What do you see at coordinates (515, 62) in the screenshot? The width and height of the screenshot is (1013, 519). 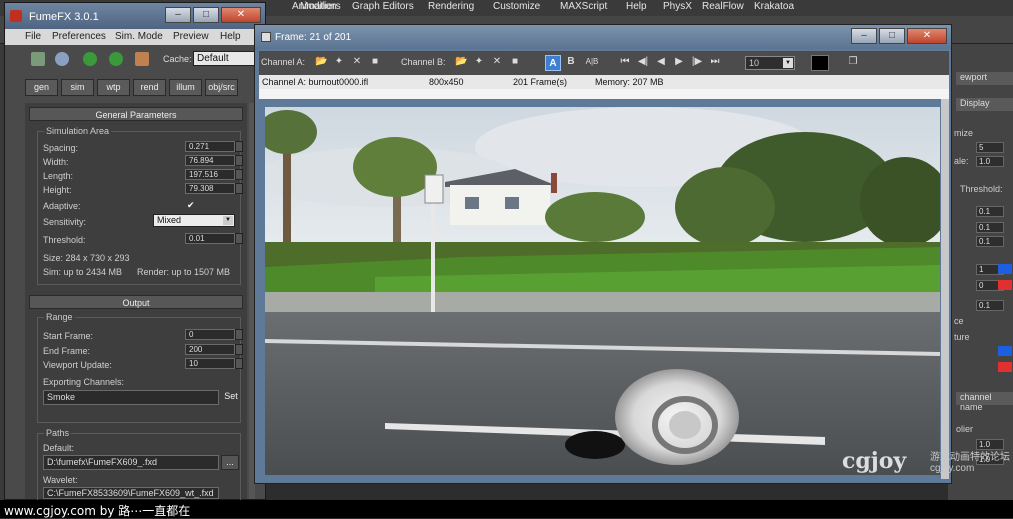 I see `save-b-icon: ■` at bounding box center [515, 62].